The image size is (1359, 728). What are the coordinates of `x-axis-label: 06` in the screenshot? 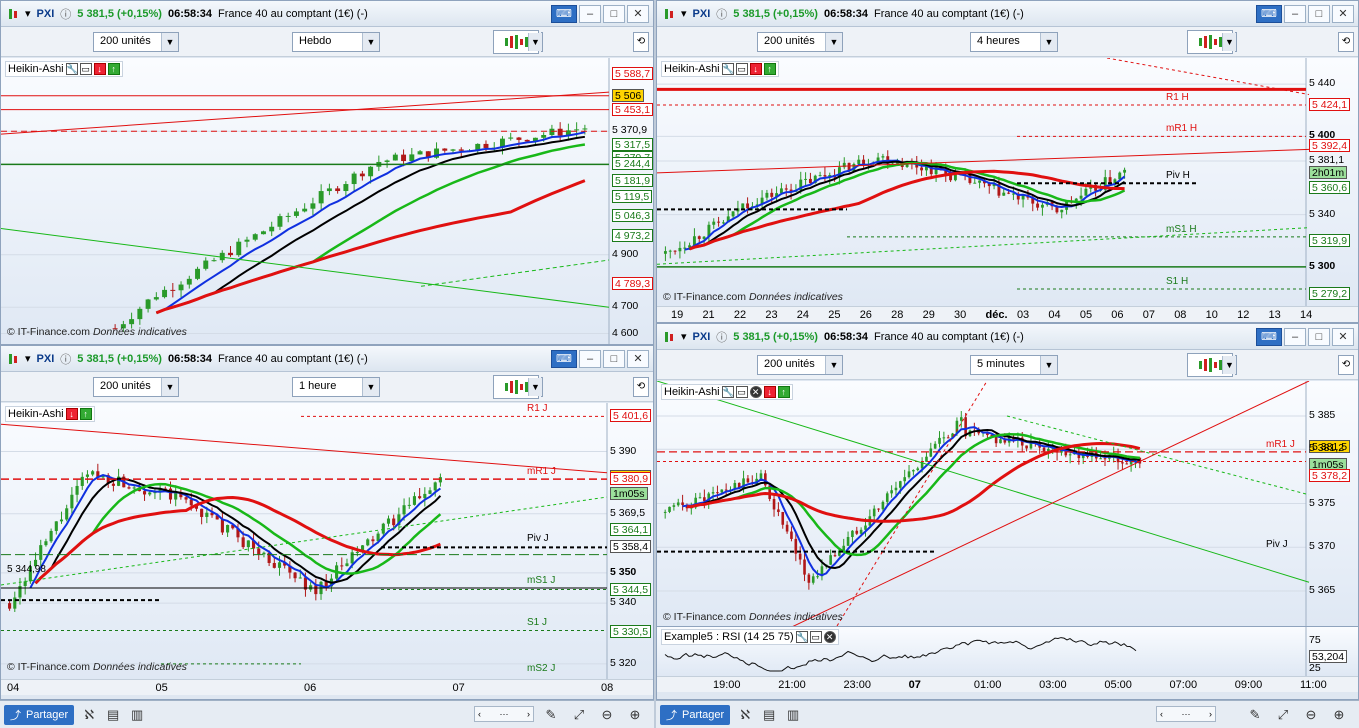 It's located at (1117, 315).